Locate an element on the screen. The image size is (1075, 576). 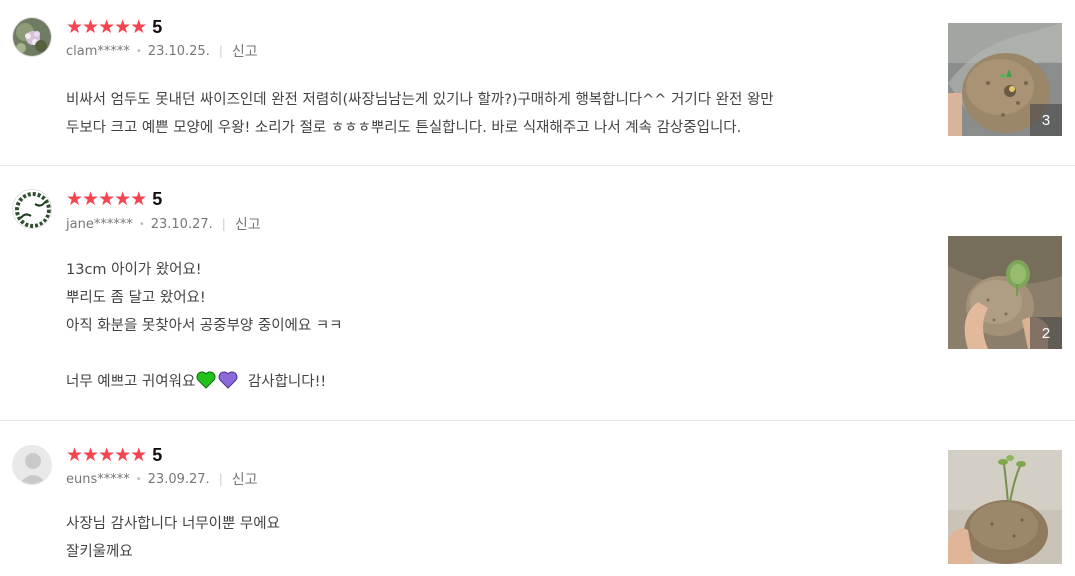
reviewer-name: euns***** is located at coordinates (98, 479).